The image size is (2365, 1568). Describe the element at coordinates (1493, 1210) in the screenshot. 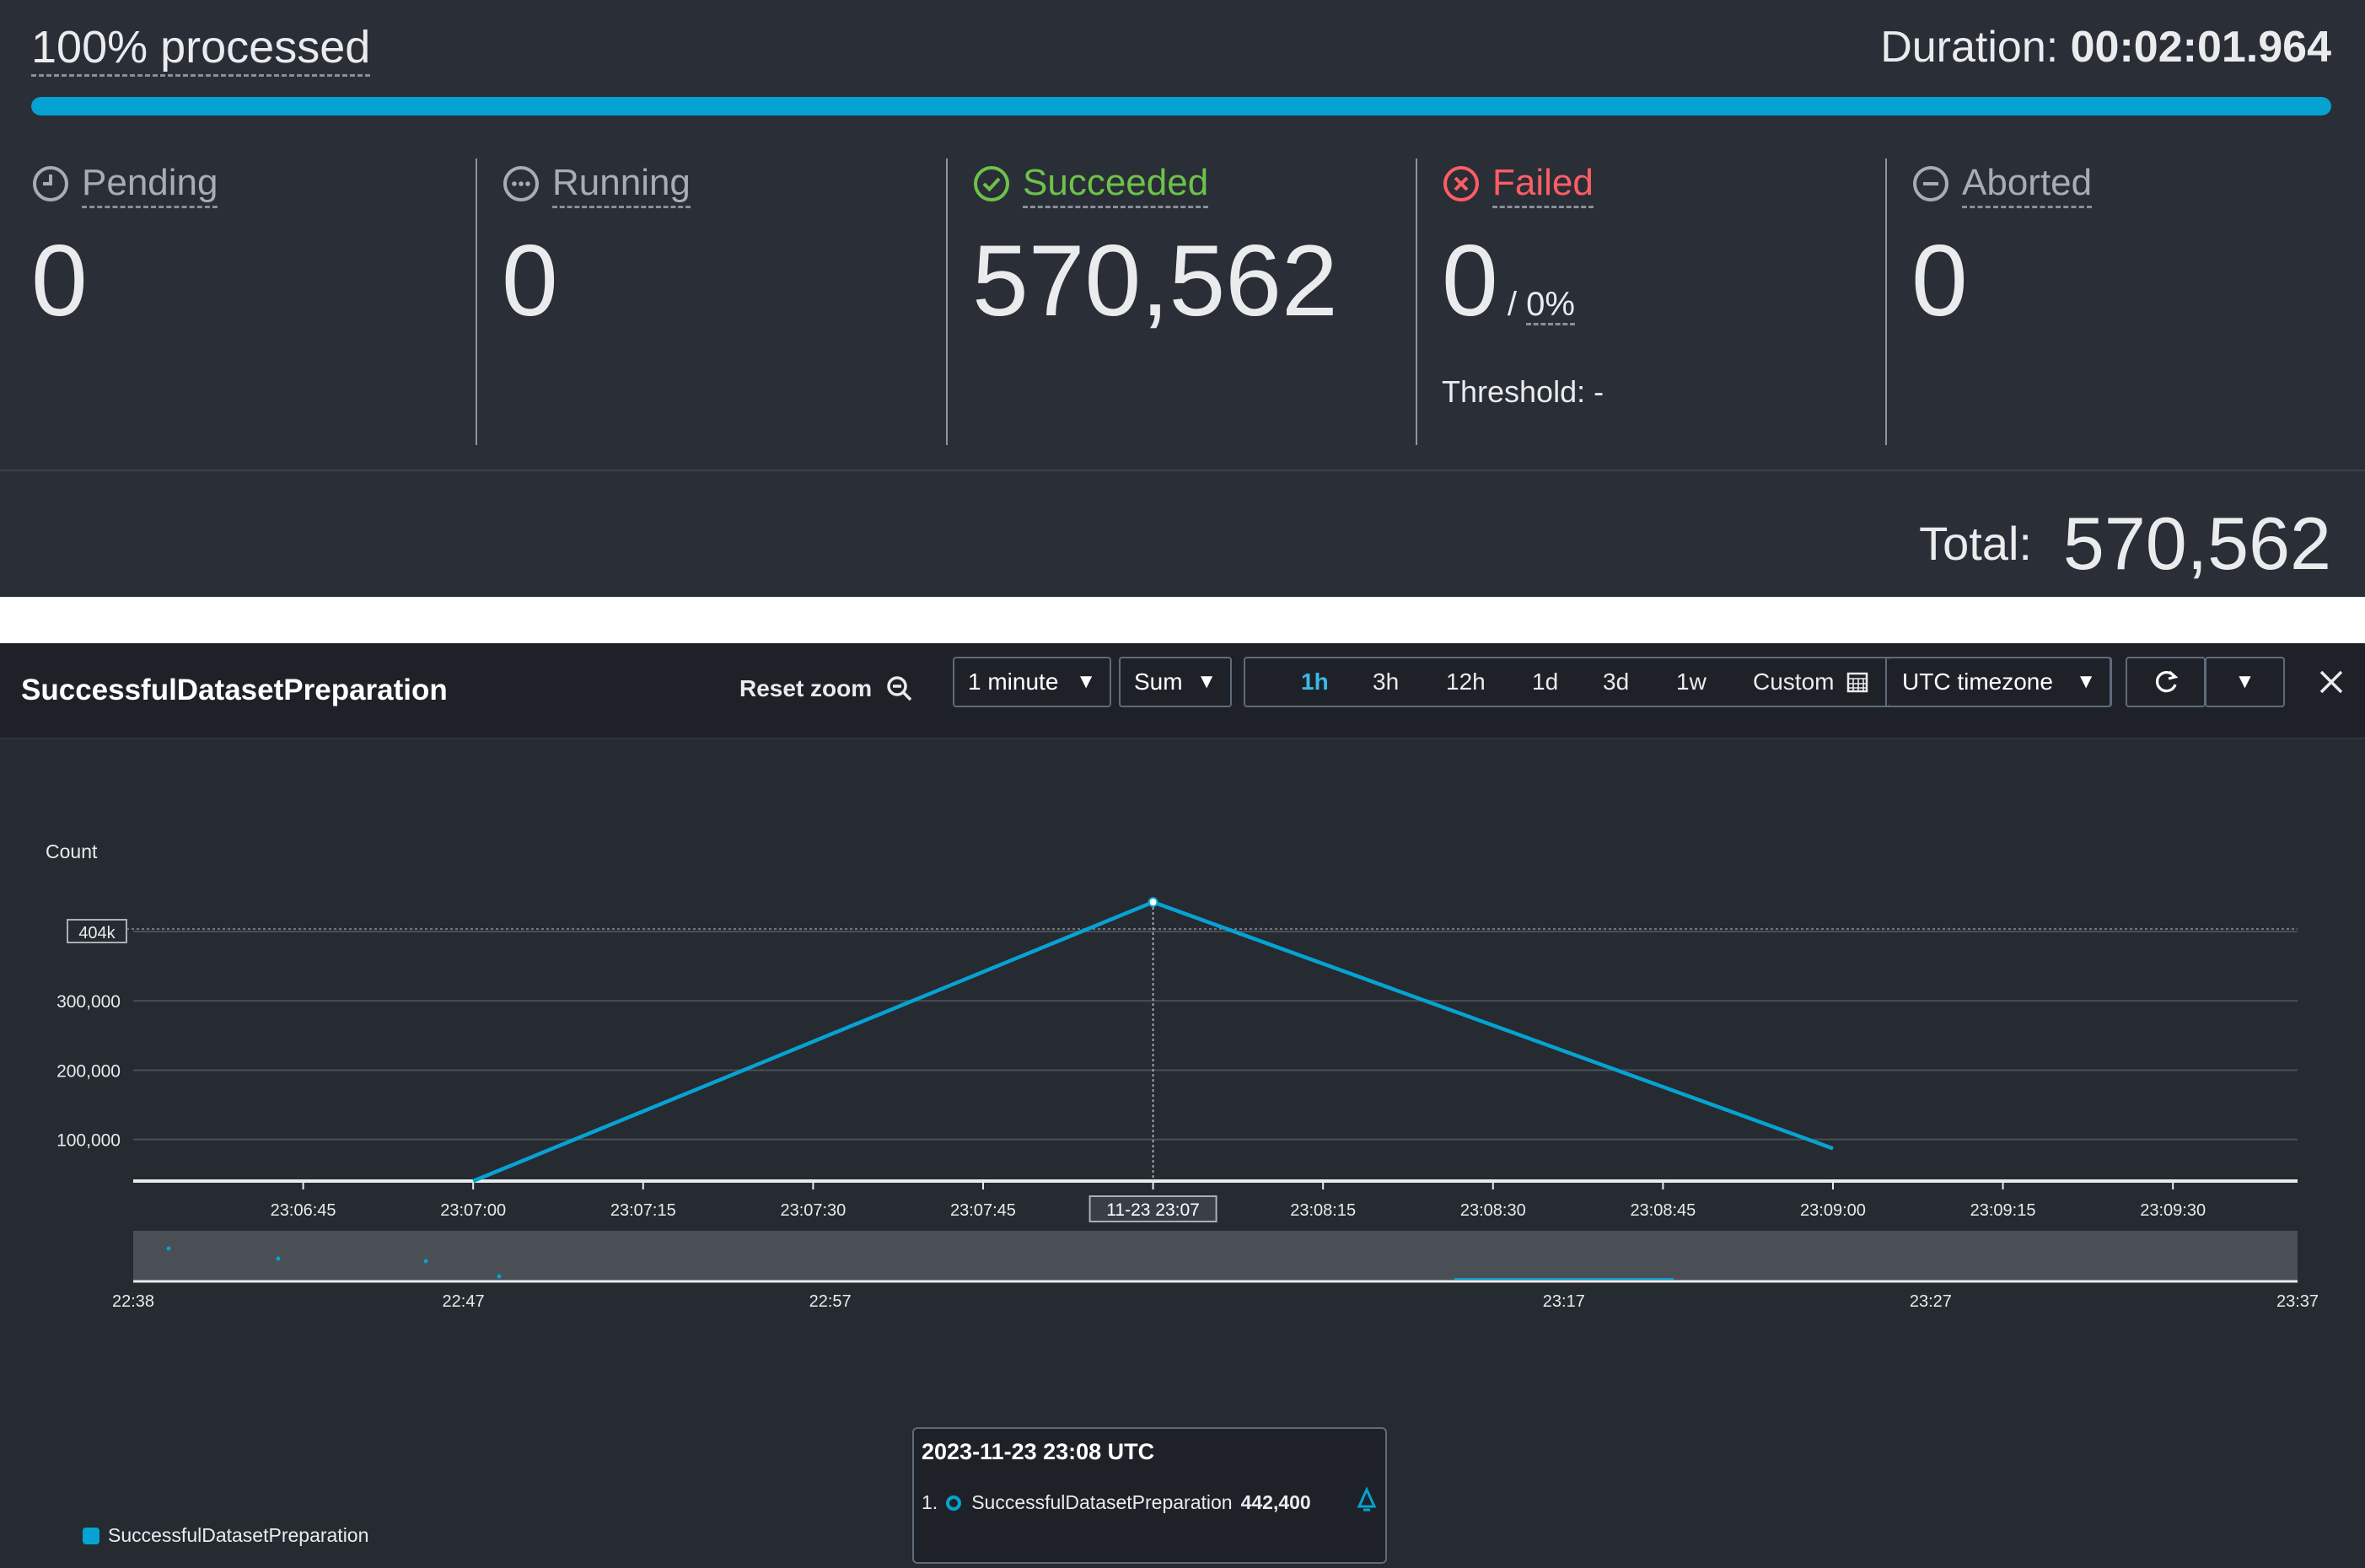

I see `x-tick-label: 23:08:30` at that location.